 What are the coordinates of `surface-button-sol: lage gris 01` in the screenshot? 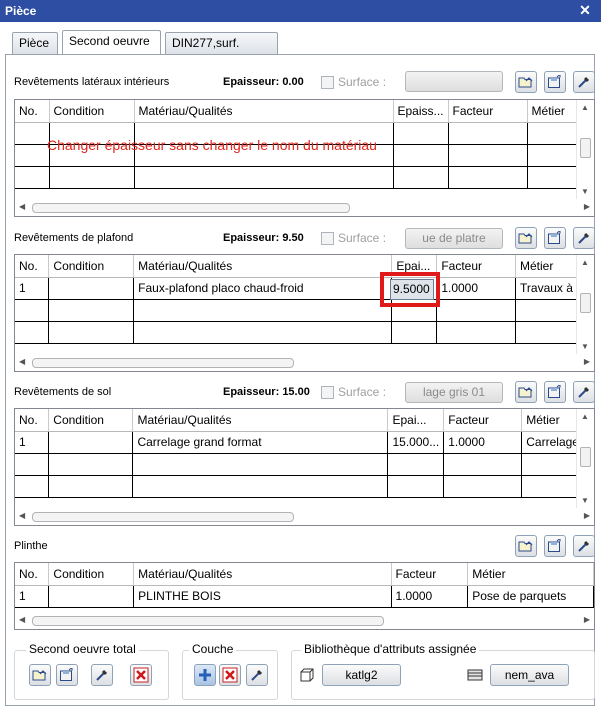 It's located at (454, 392).